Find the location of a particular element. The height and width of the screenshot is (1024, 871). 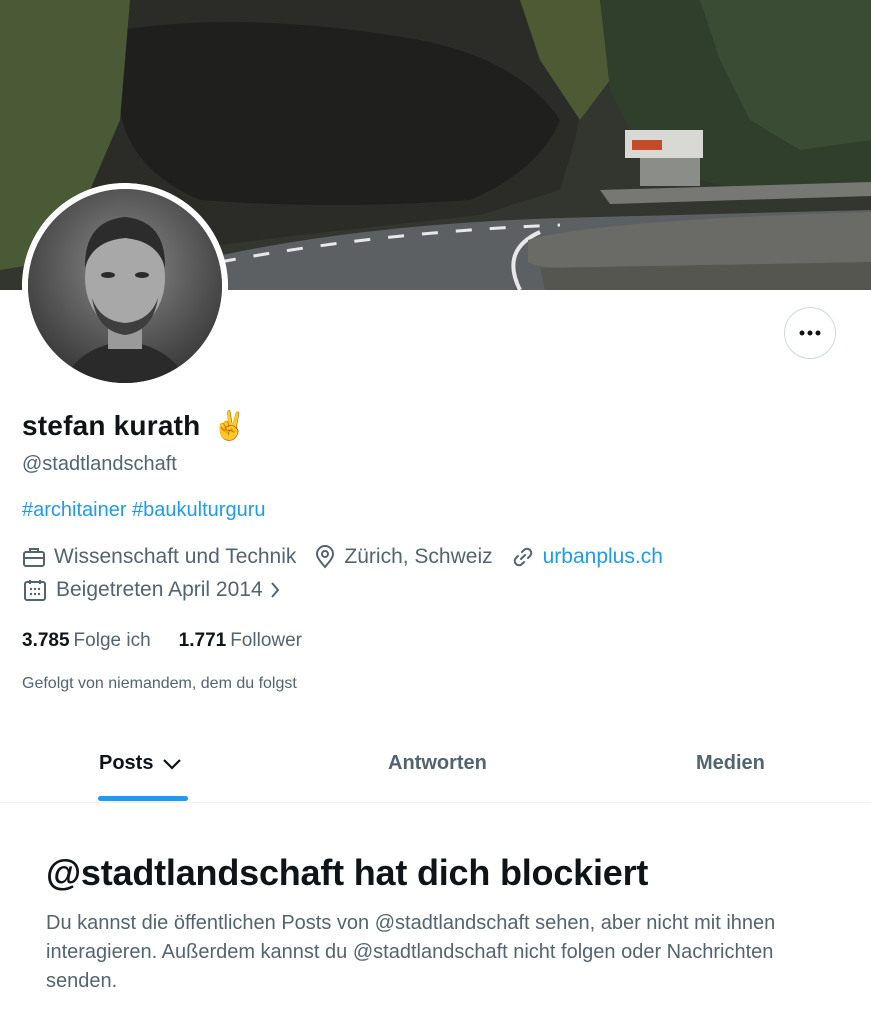

tab-medien: Medien is located at coordinates (730, 763).